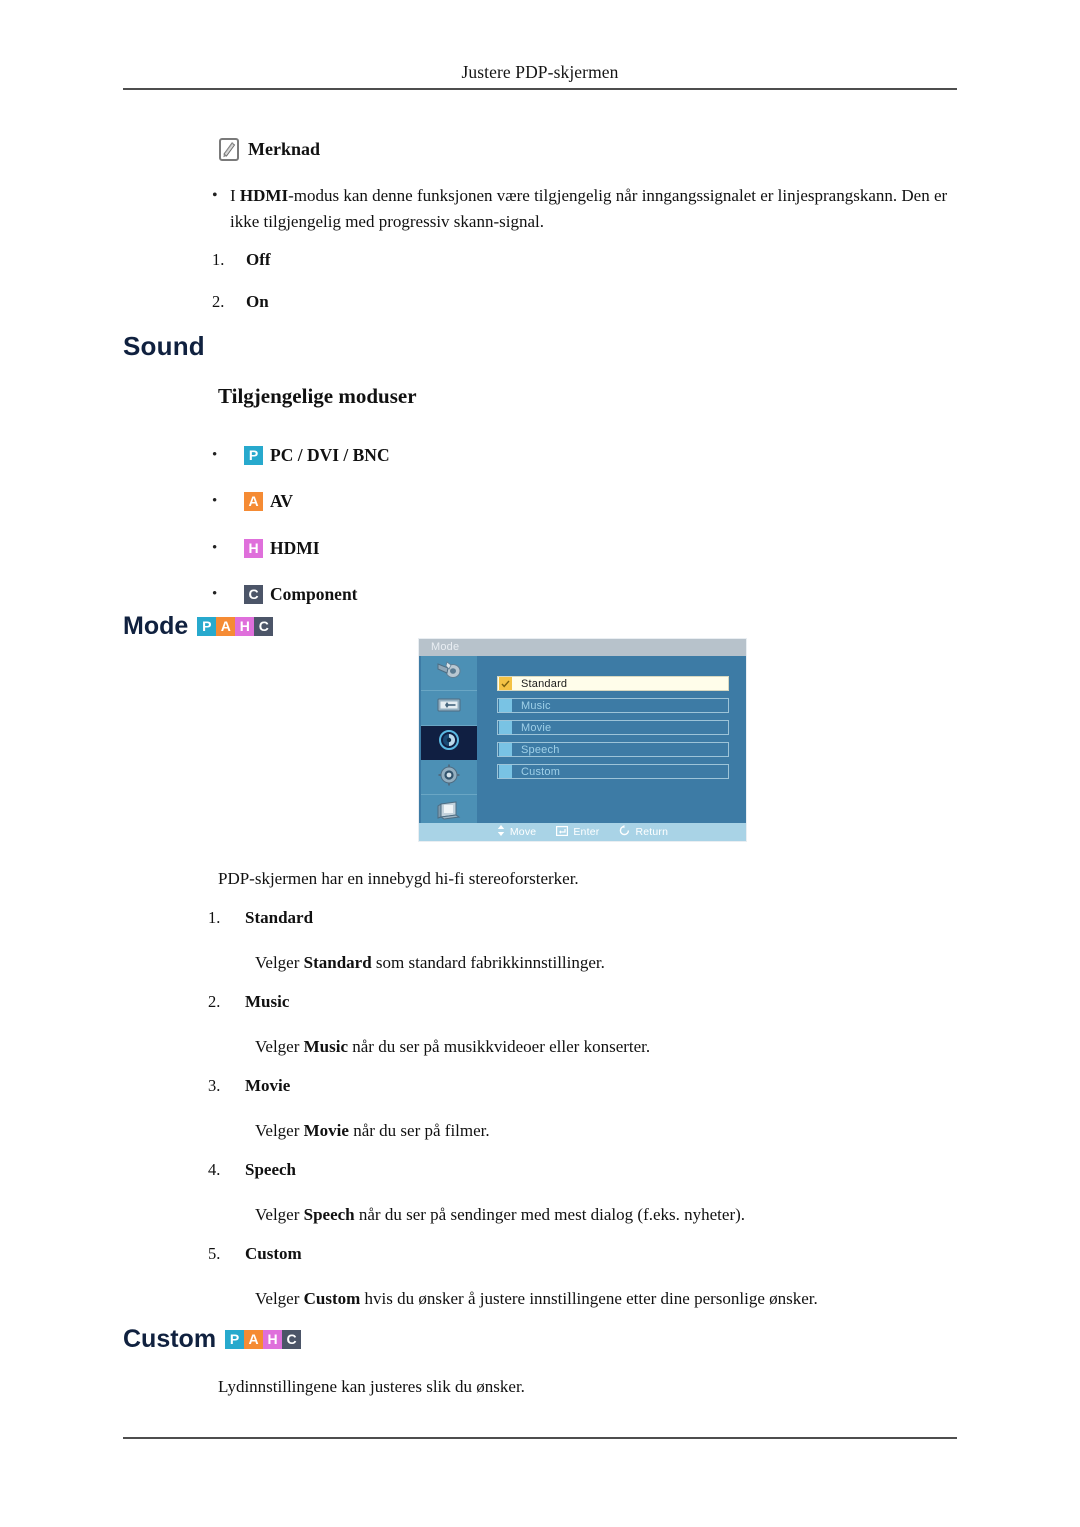 Image resolution: width=1080 pixels, height=1527 pixels. I want to click on mode-entry-4-index: 4., so click(214, 1169).